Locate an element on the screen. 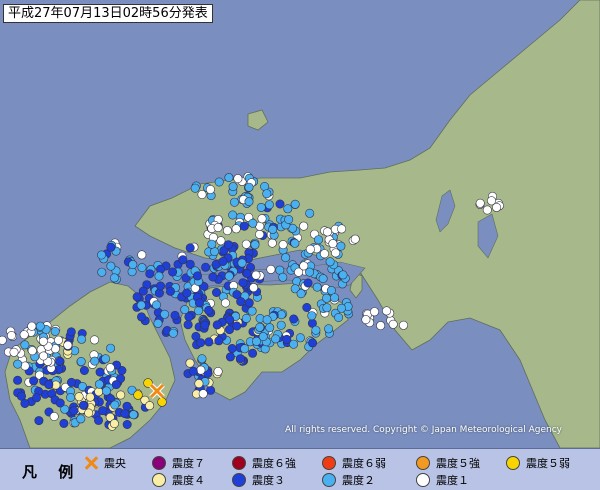 The image size is (600, 490). legend-item-int5minus: 震度５弱 is located at coordinates (538, 463).